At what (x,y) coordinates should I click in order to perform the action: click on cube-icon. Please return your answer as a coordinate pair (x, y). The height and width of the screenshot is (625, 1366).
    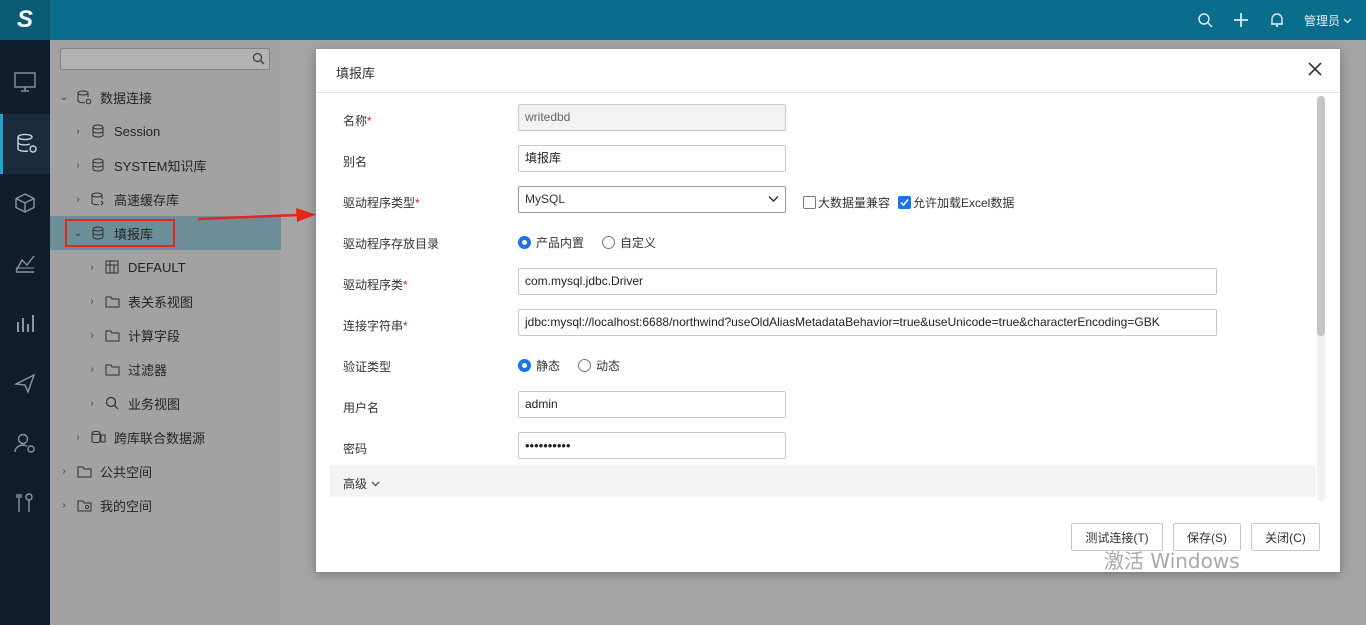
    Looking at the image, I should click on (25, 203).